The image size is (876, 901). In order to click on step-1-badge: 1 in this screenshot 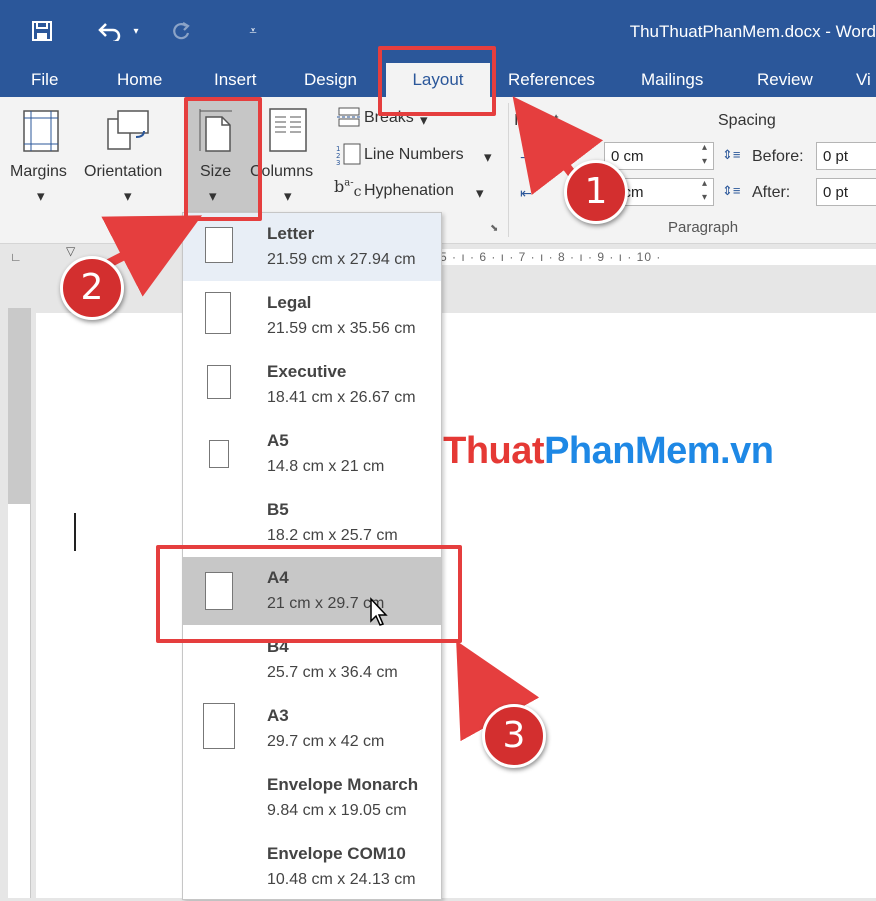, I will do `click(596, 192)`.